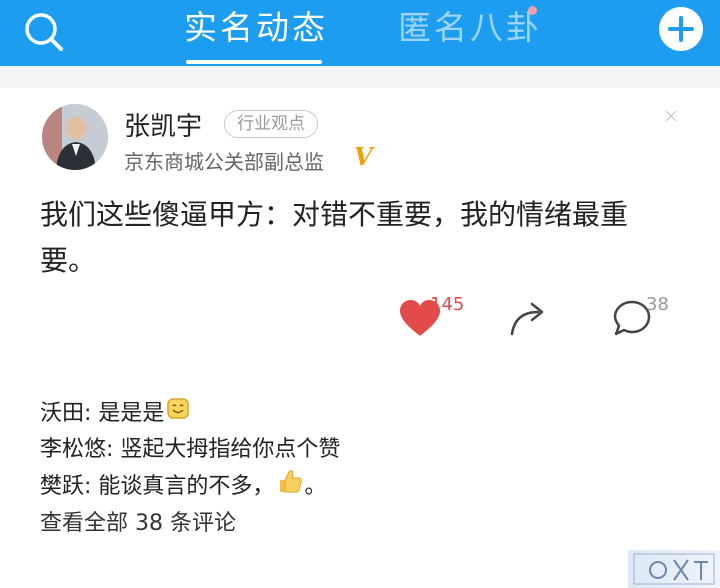 This screenshot has width=720, height=588. Describe the element at coordinates (334, 237) in the screenshot. I see `post-content: 我们这些傻逼甲方：对错不重要，我的情绪最重要。` at that location.